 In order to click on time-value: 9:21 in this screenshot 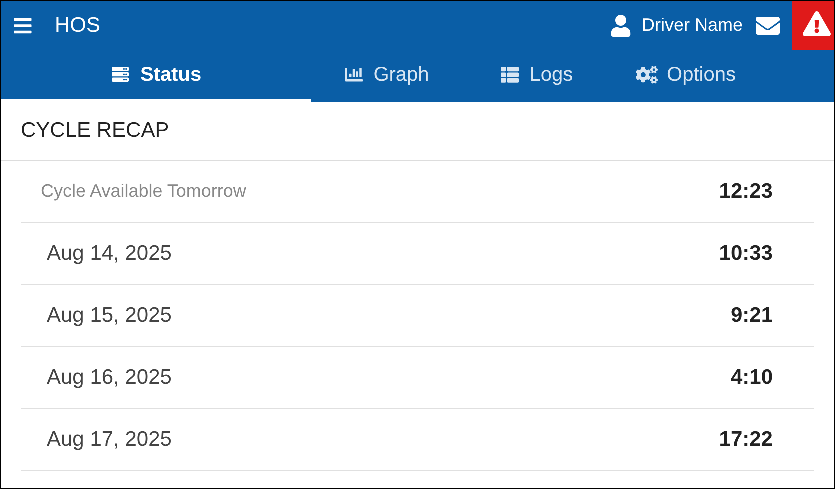, I will do `click(751, 315)`.